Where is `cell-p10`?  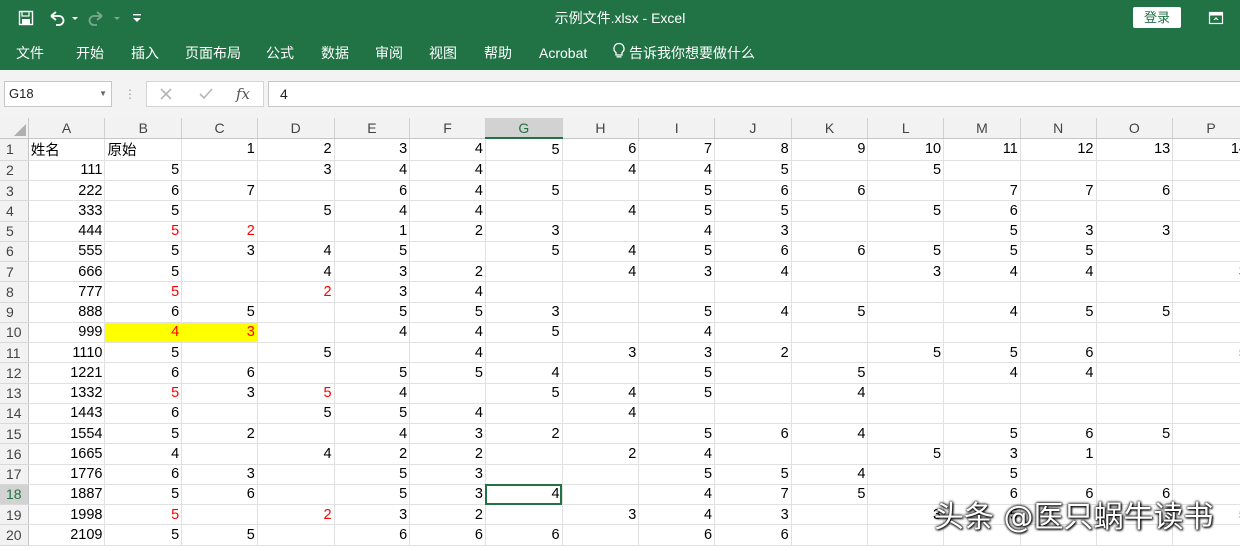
cell-p10 is located at coordinates (1206, 333).